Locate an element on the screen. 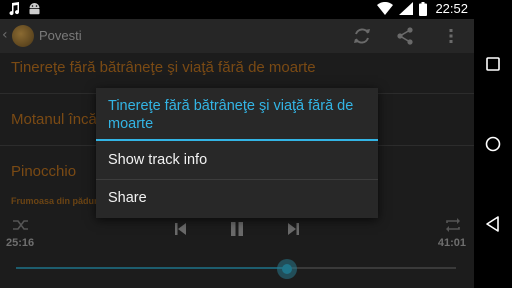 The image size is (512, 288). share-icon is located at coordinates (405, 36).